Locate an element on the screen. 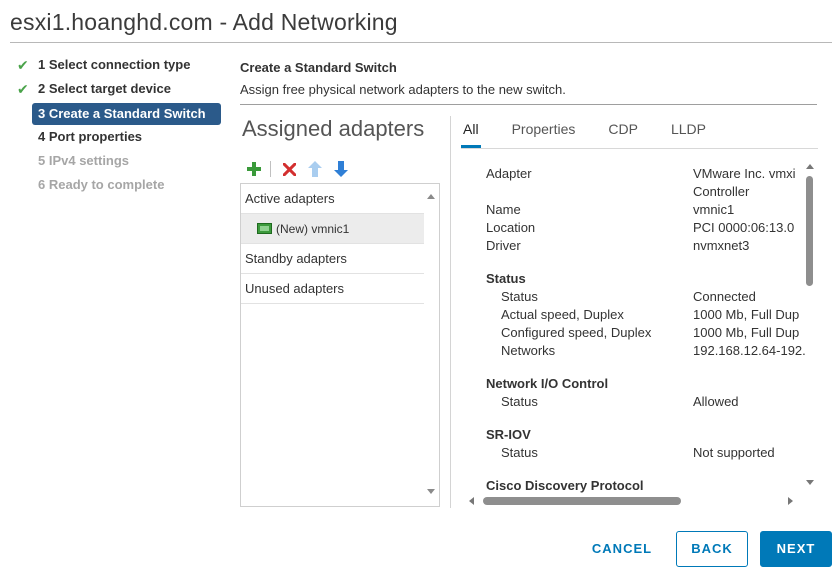 Image resolution: width=838 pixels, height=576 pixels. actual-speed-value: 1000 Mb, Full Dup is located at coordinates (746, 314).